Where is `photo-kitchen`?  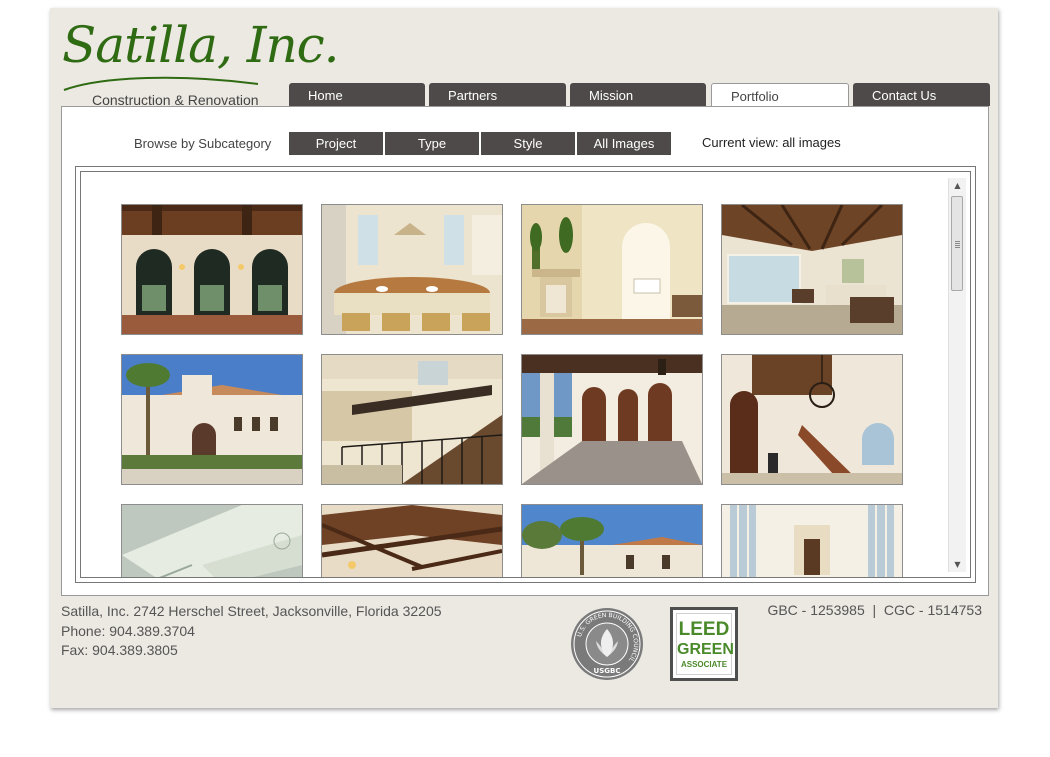
photo-kitchen is located at coordinates (412, 269).